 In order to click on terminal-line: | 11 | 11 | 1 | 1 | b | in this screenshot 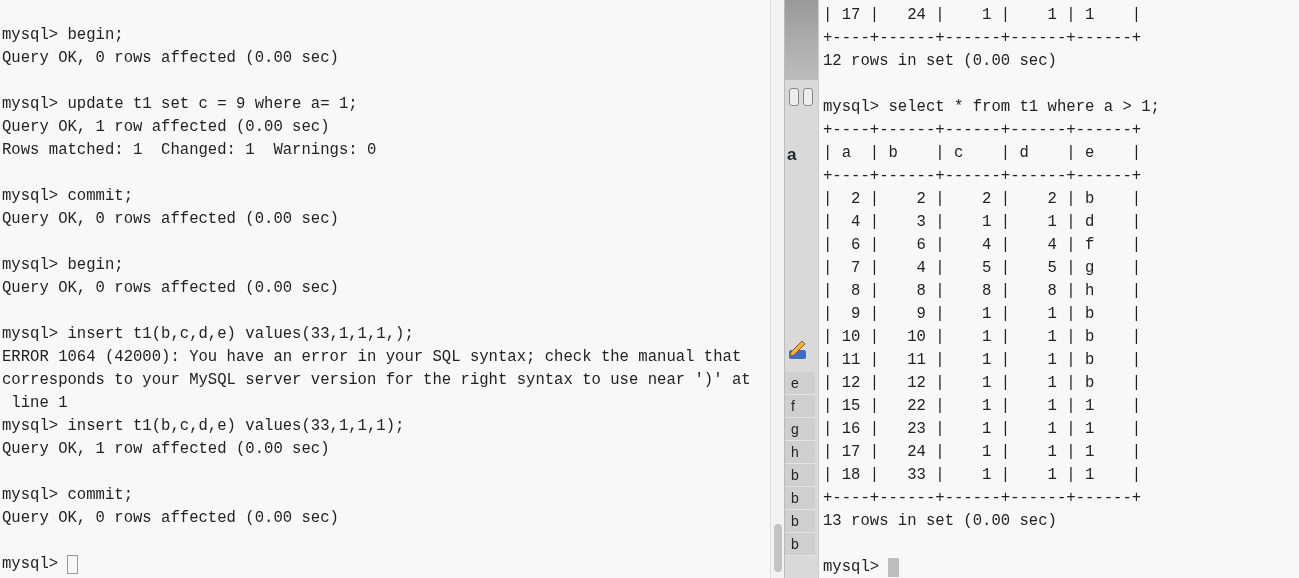, I will do `click(982, 360)`.